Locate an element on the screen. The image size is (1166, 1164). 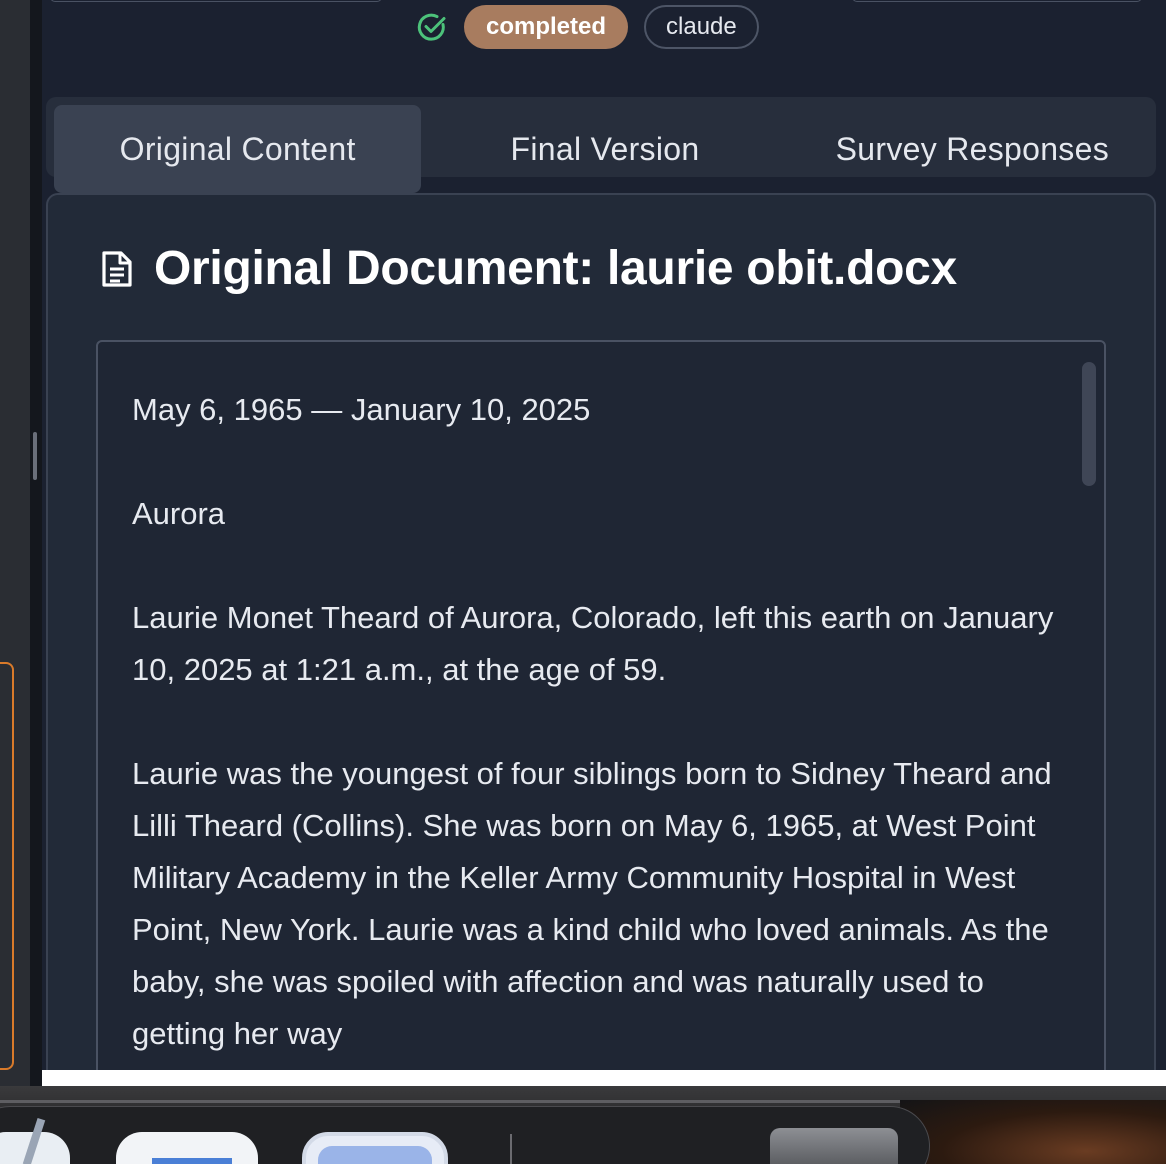
scrollbar-thumb is located at coordinates (1089, 424).